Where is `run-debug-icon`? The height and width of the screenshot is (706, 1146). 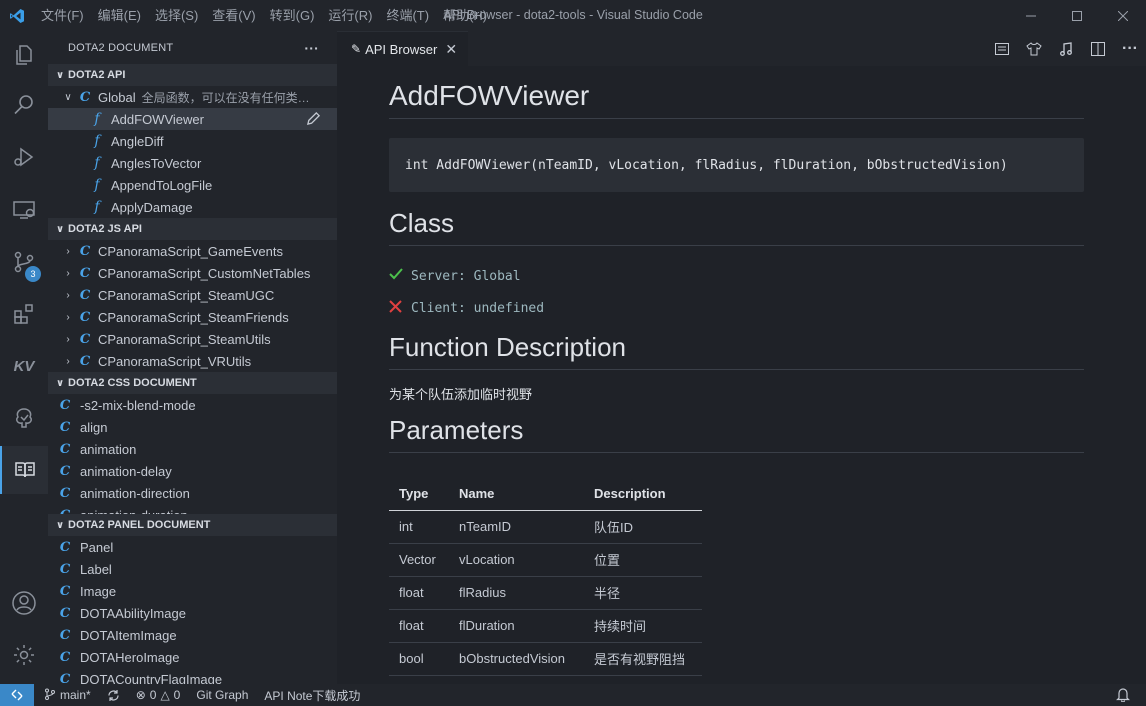
run-debug-icon is located at coordinates (24, 157).